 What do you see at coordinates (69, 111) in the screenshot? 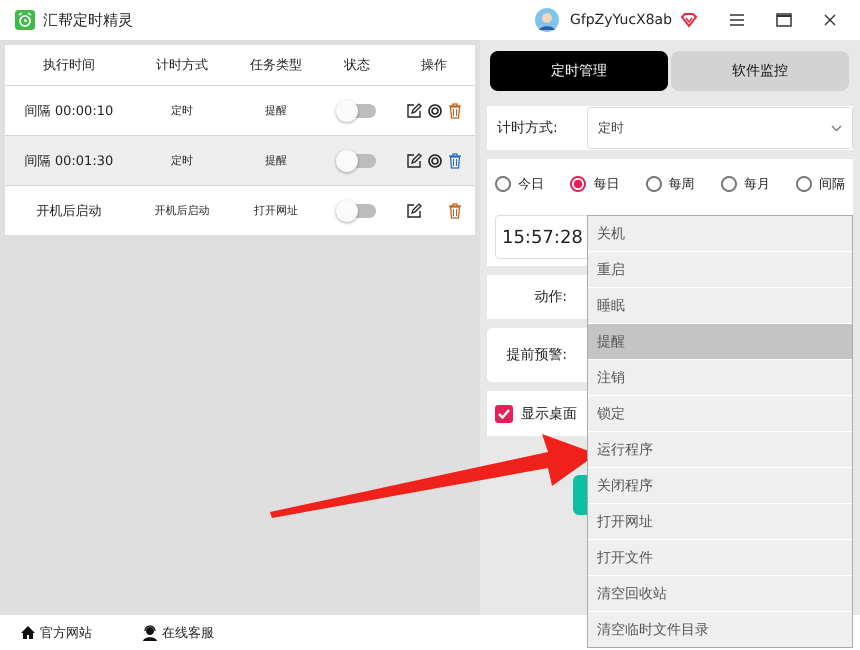
I see `table-cell-text: 间隔 00:00:10` at bounding box center [69, 111].